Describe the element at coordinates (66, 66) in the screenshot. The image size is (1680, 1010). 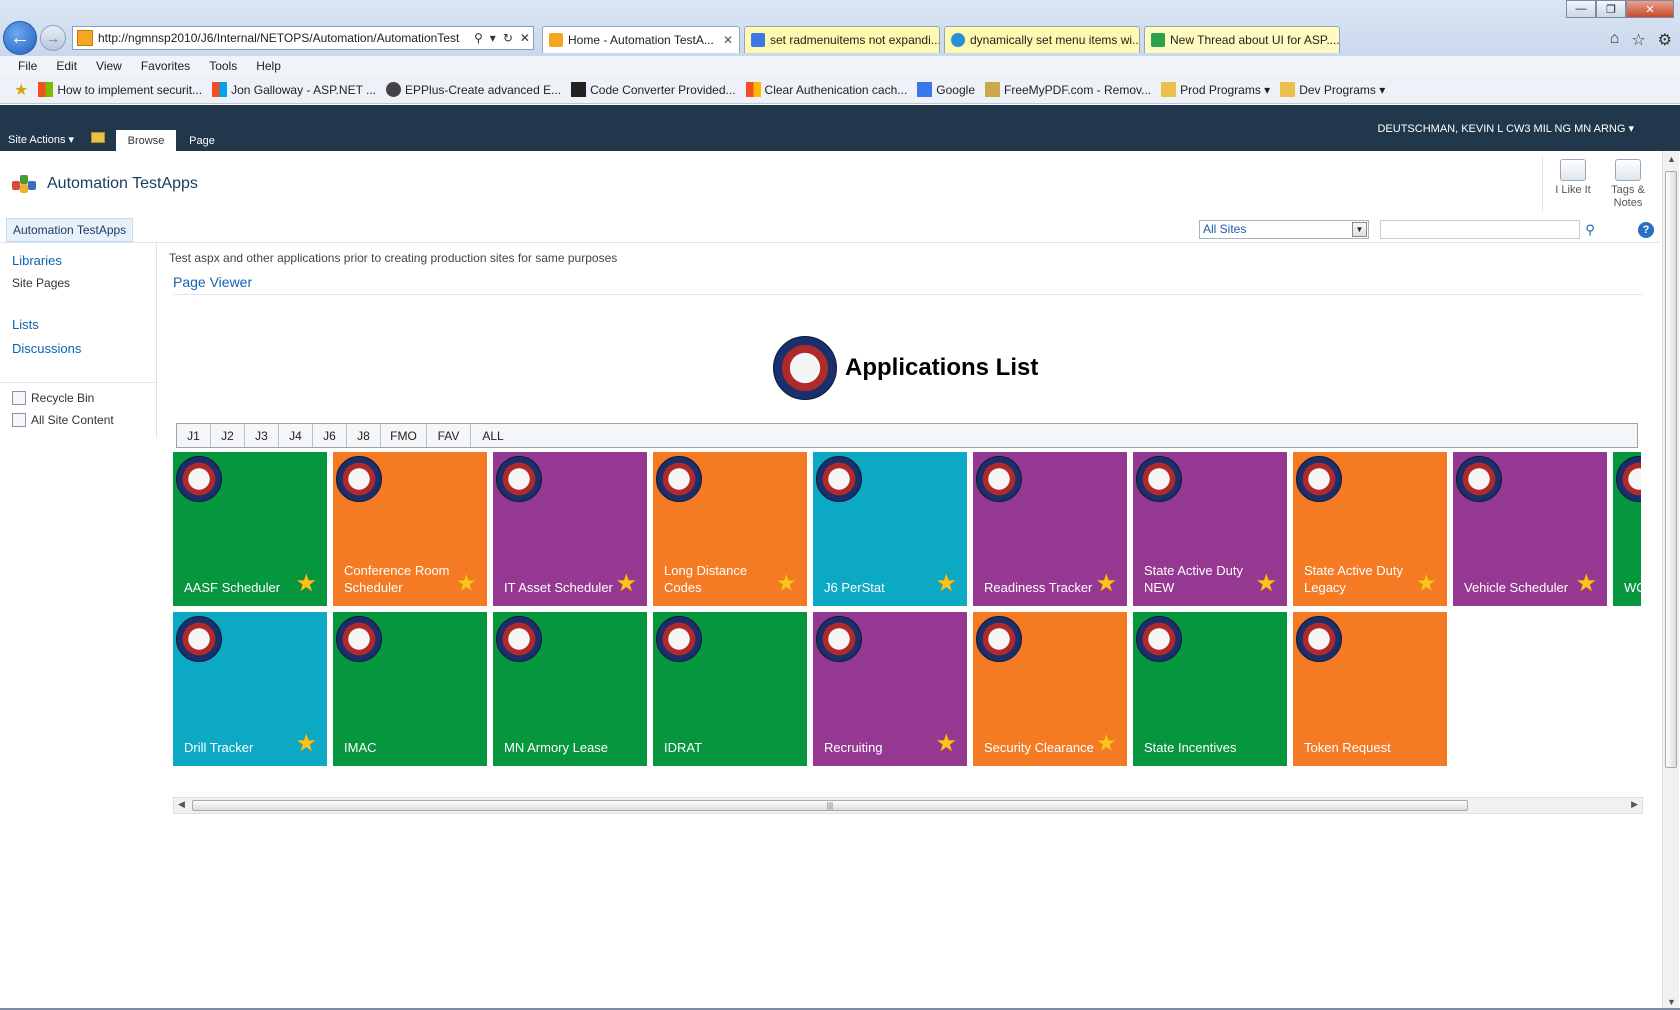
I see `menu-edit: Edit` at that location.